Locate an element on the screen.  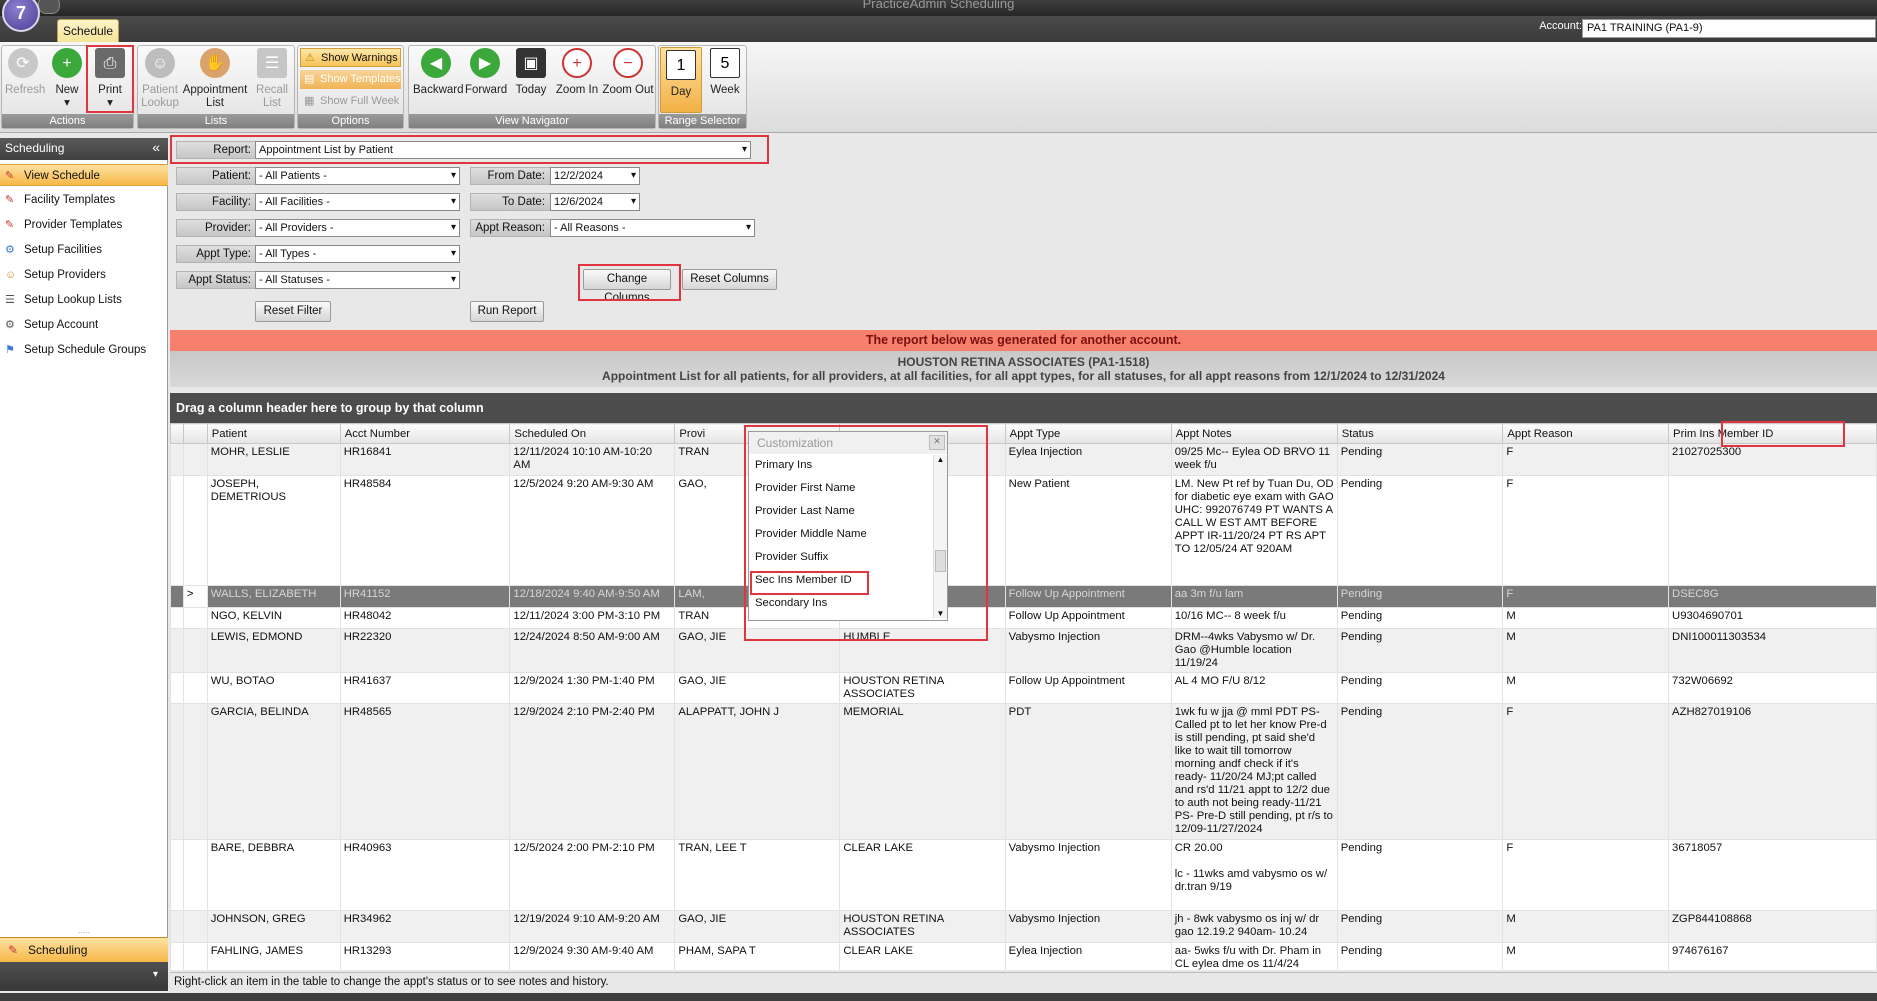
table-cell: HR13293 is located at coordinates (425, 956).